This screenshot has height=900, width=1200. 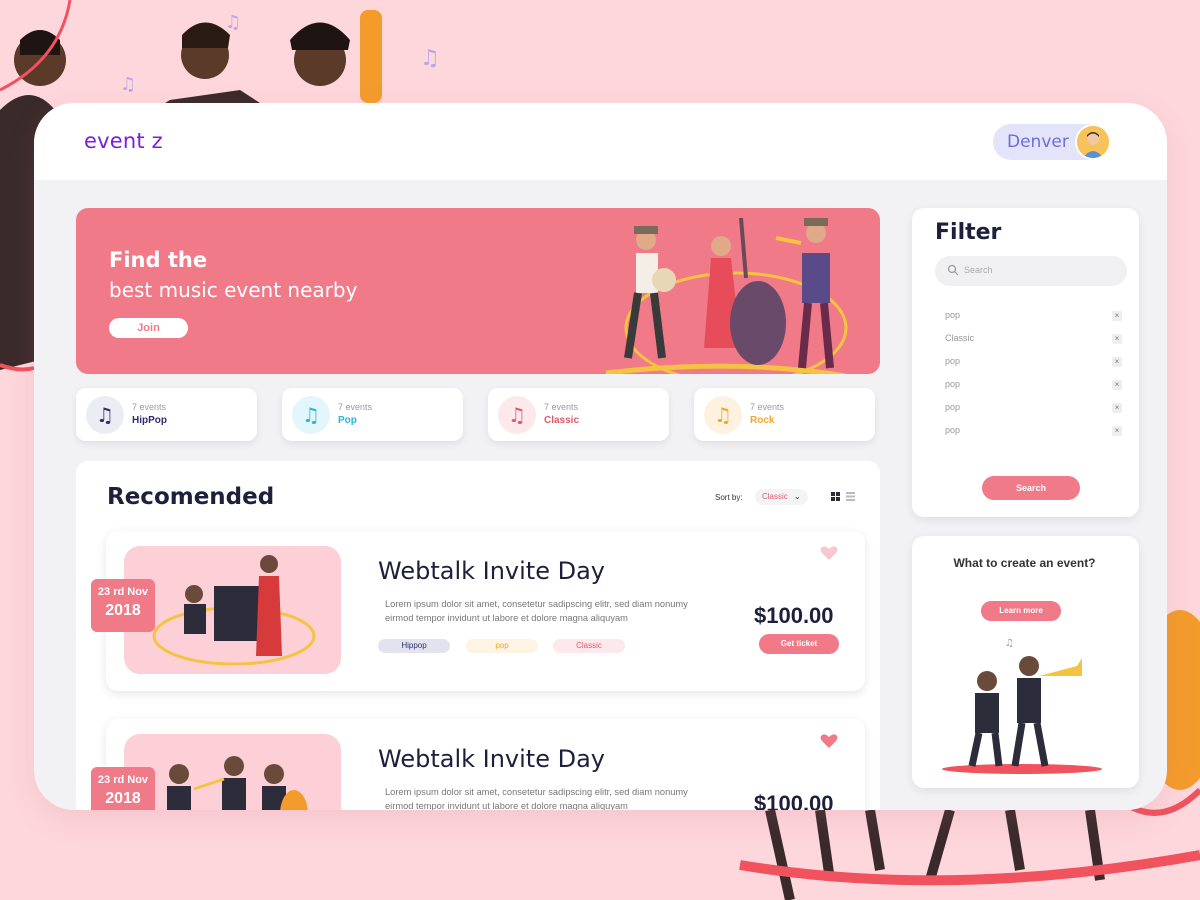 What do you see at coordinates (1031, 271) in the screenshot?
I see `filter-search-input: Search` at bounding box center [1031, 271].